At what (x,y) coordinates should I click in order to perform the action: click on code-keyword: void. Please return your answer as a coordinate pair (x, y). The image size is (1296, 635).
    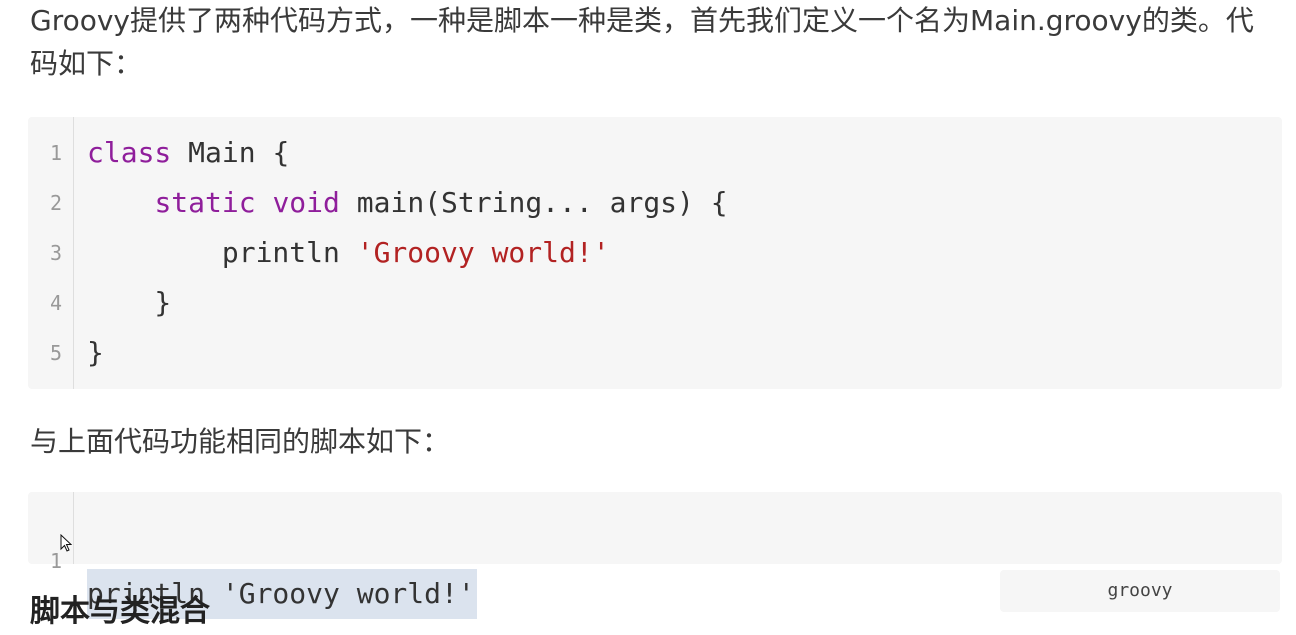
    Looking at the image, I should click on (306, 202).